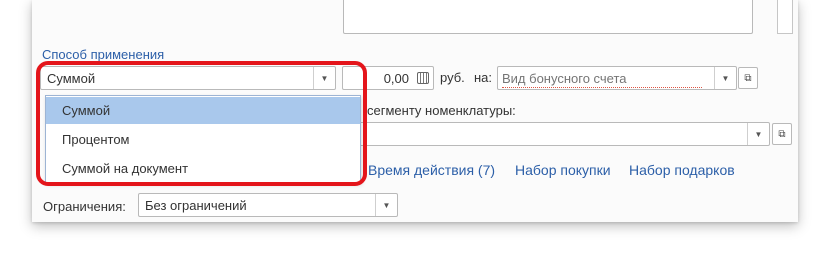 The height and width of the screenshot is (257, 831). What do you see at coordinates (548, 17) in the screenshot?
I see `top-partial-field` at bounding box center [548, 17].